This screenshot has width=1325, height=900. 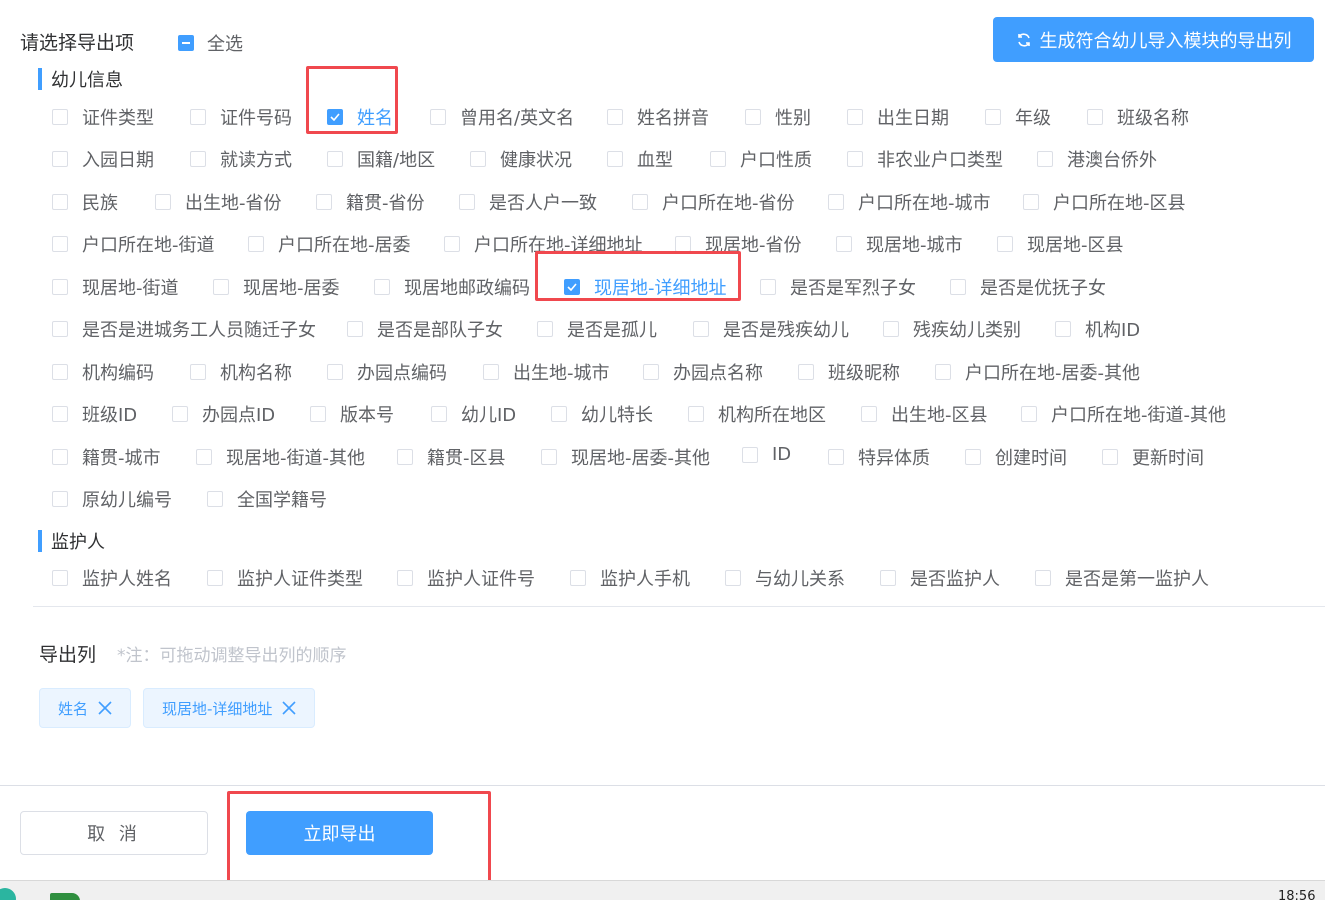 What do you see at coordinates (899, 244) in the screenshot?
I see `export-option-checkbox: 现居地-城市` at bounding box center [899, 244].